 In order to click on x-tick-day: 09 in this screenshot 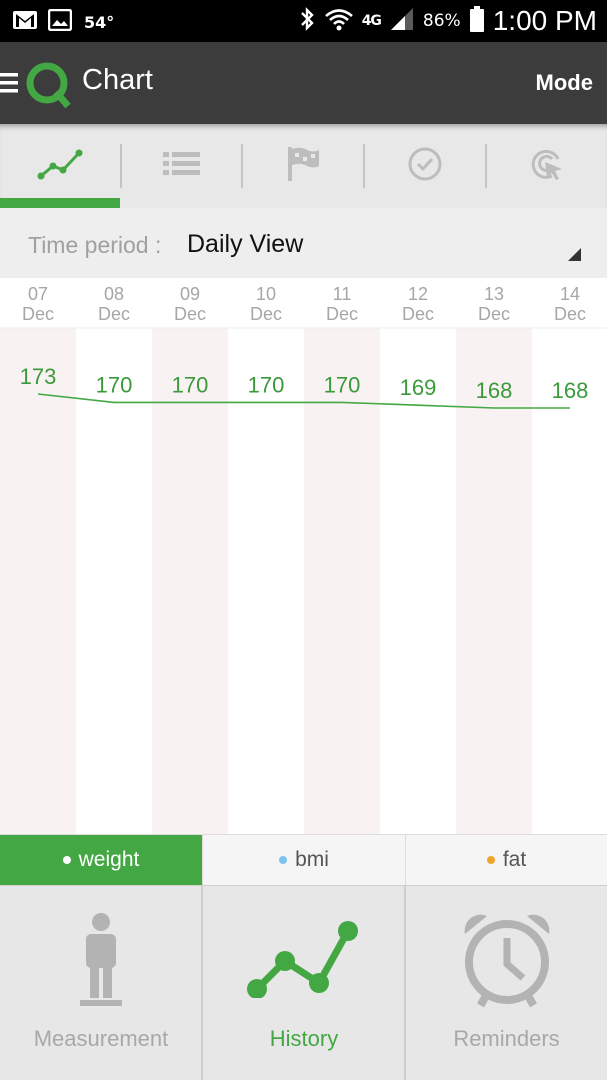, I will do `click(190, 294)`.